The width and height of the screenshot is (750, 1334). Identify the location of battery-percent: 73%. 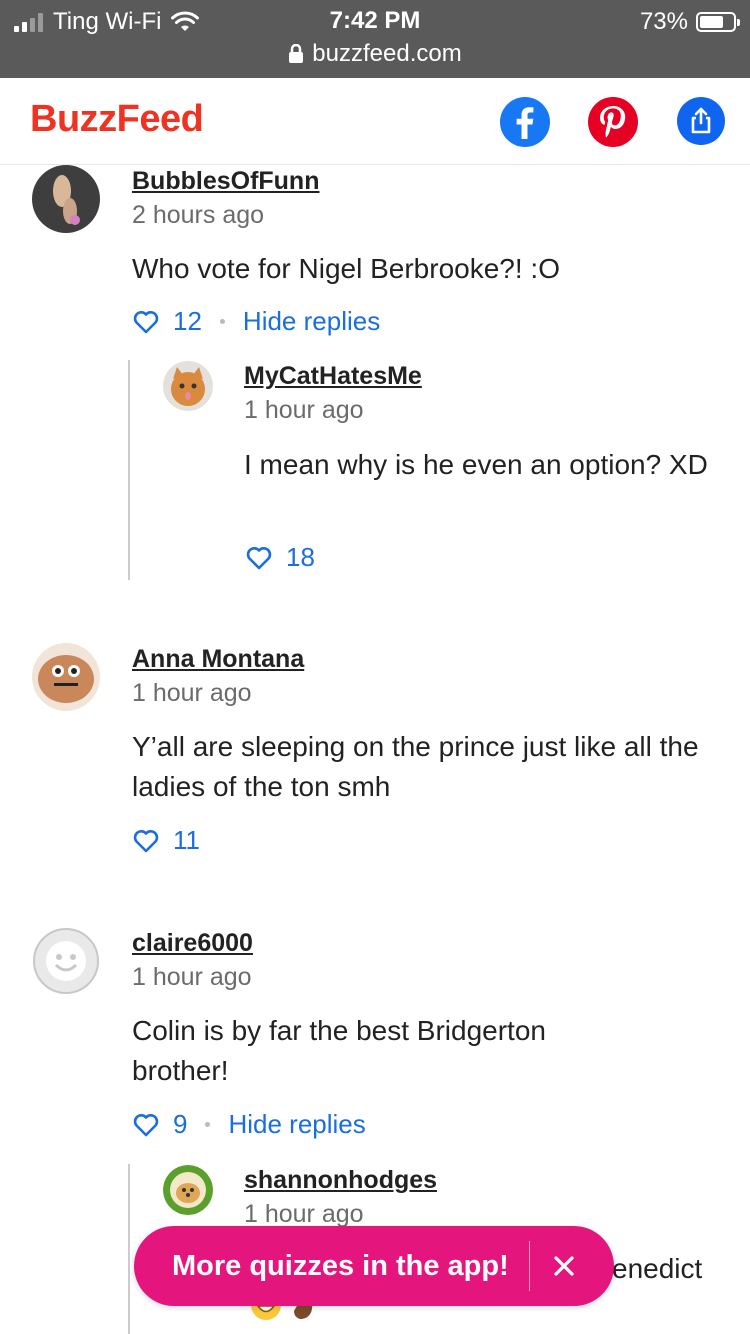
(663, 21).